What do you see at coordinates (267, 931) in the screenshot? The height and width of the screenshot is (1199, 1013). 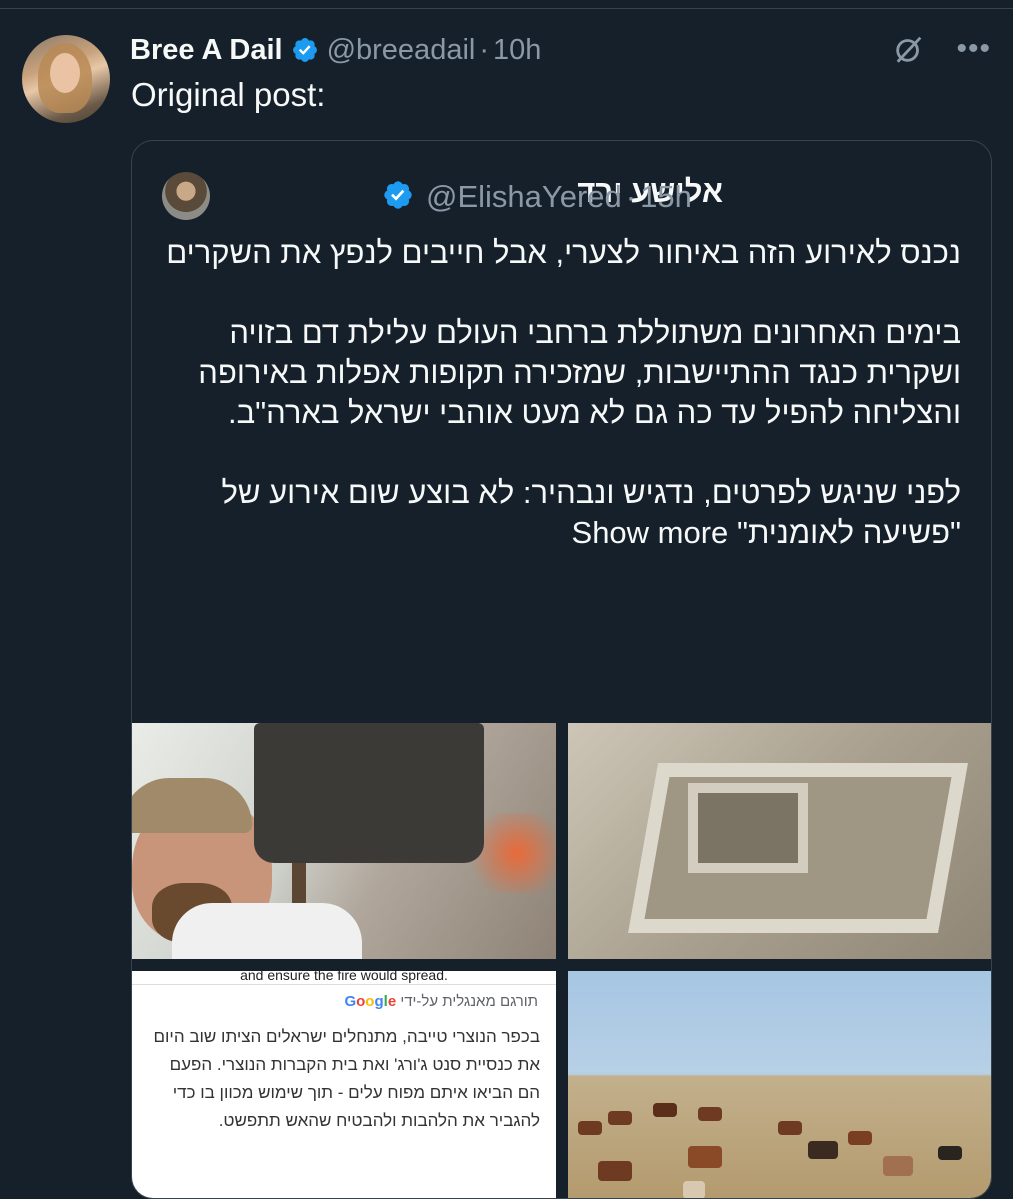 I see `man-shirt` at bounding box center [267, 931].